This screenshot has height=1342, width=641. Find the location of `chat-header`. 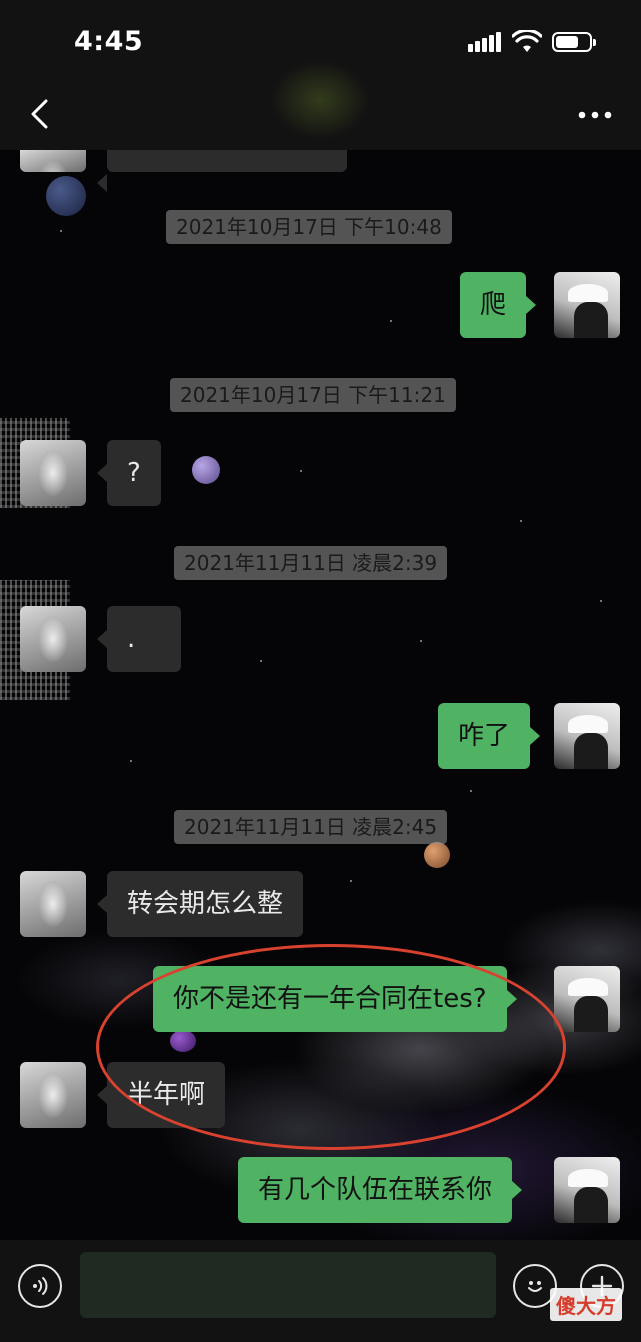

chat-header is located at coordinates (320, 105).